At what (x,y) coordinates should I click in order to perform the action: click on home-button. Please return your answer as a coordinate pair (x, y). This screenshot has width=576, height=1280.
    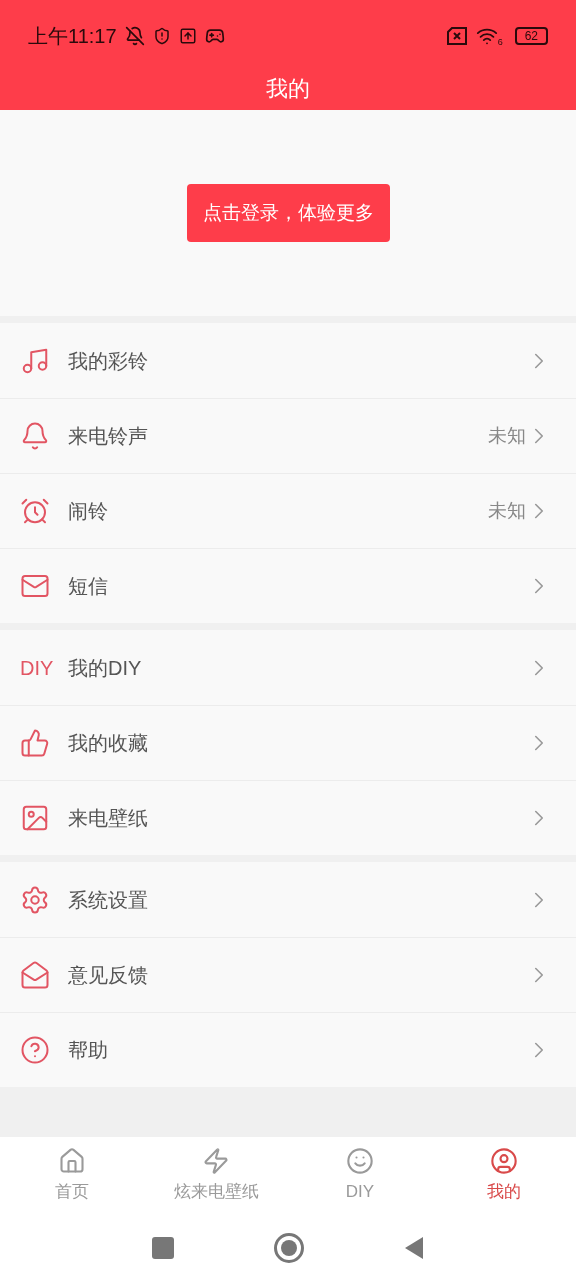
    Looking at the image, I should click on (289, 1247).